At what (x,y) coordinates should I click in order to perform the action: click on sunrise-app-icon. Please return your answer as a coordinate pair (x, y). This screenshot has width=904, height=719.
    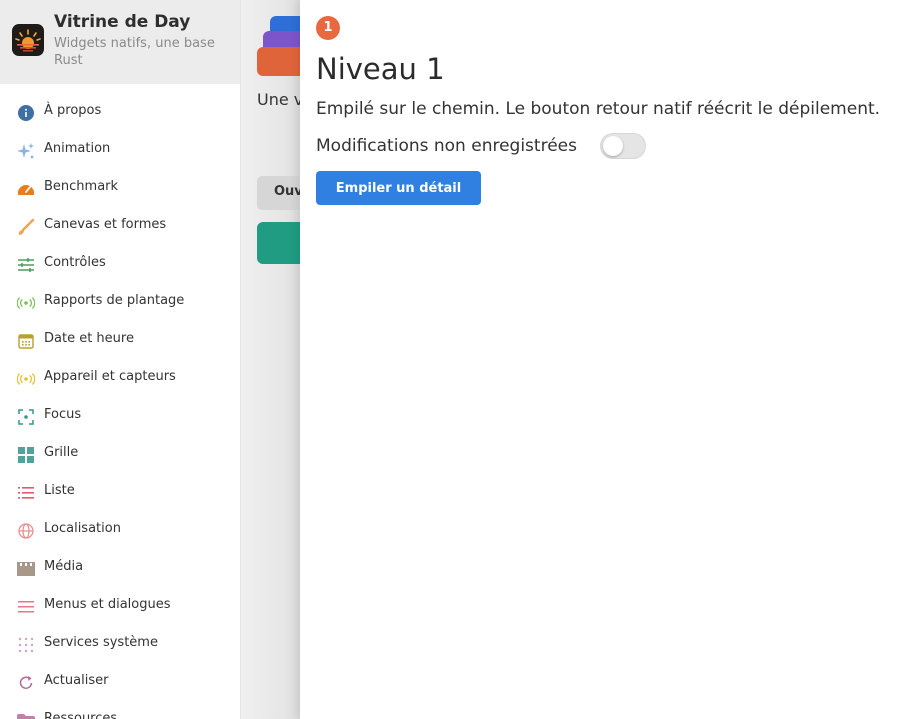
    Looking at the image, I should click on (28, 40).